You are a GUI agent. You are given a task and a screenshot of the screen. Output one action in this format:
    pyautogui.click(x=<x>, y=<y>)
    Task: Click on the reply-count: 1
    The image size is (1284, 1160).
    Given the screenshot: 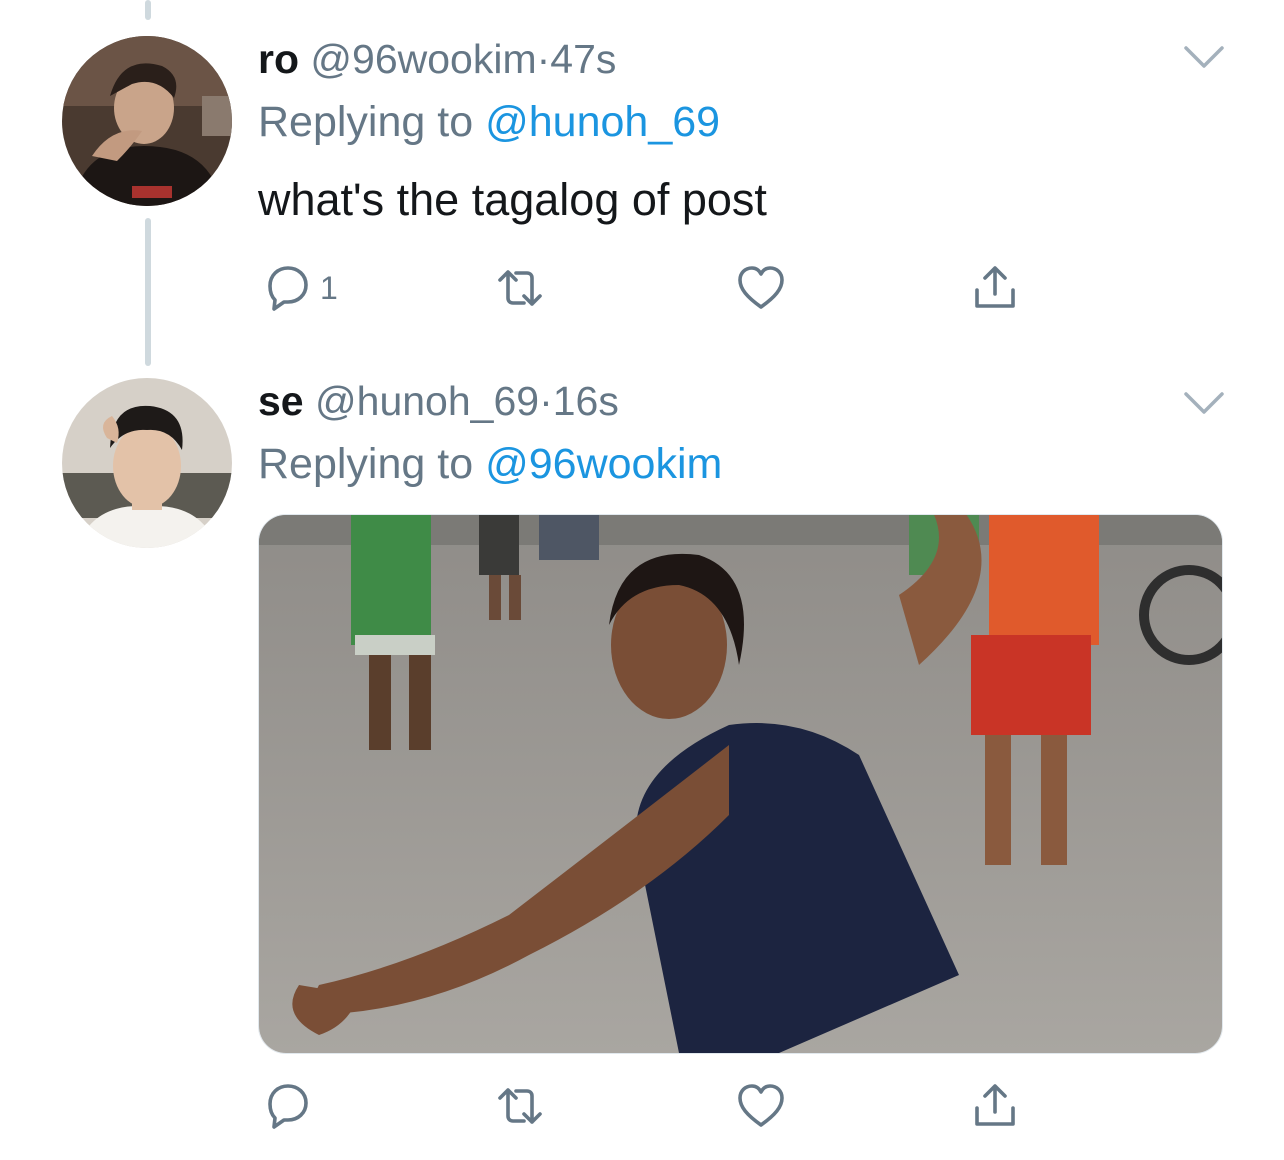 What is the action you would take?
    pyautogui.click(x=329, y=287)
    